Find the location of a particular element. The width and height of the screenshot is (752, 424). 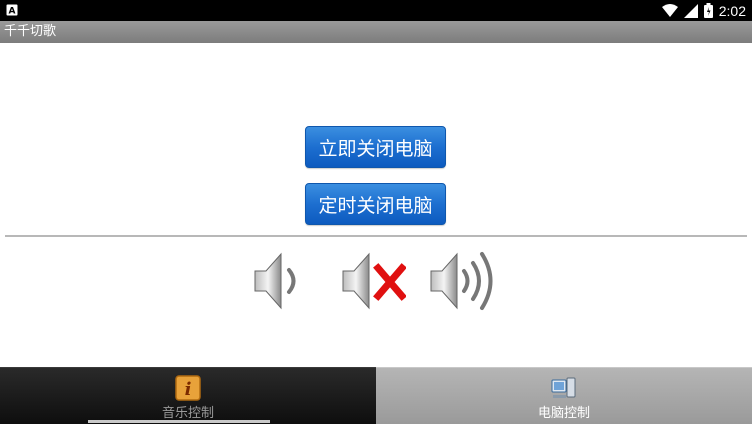

computer-icon is located at coordinates (563, 387).